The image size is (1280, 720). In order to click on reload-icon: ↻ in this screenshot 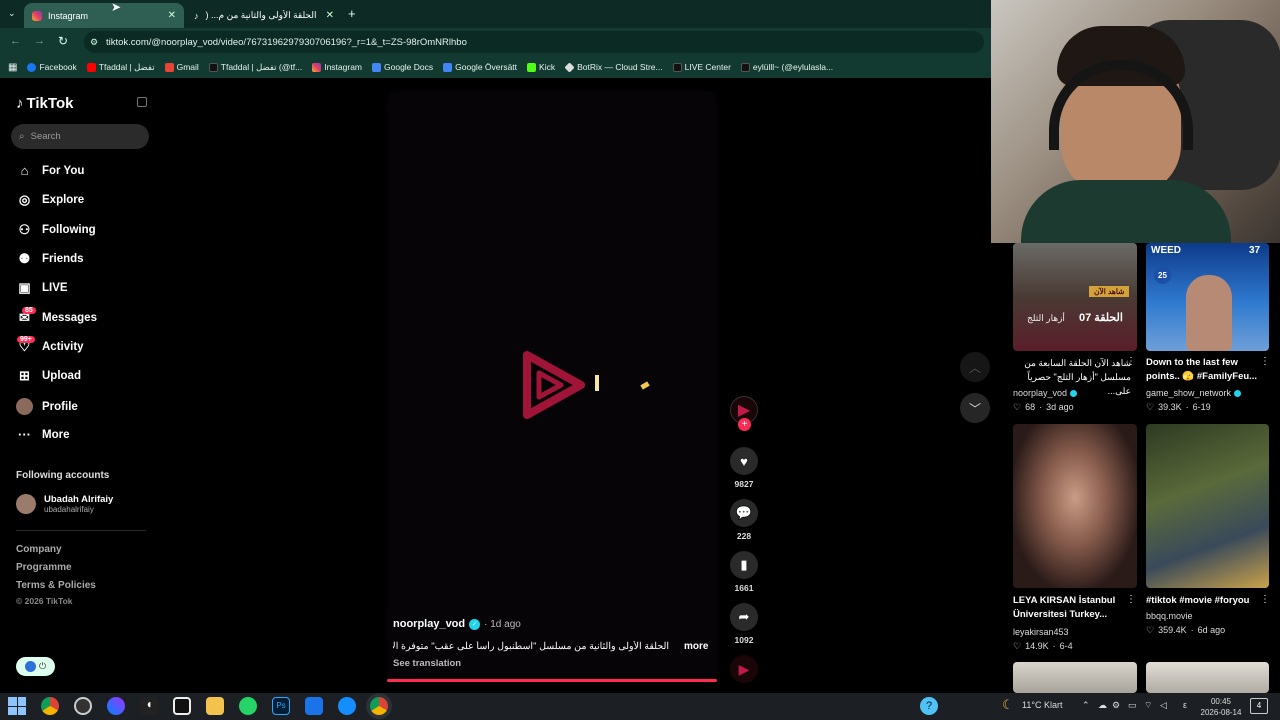, I will do `click(63, 41)`.